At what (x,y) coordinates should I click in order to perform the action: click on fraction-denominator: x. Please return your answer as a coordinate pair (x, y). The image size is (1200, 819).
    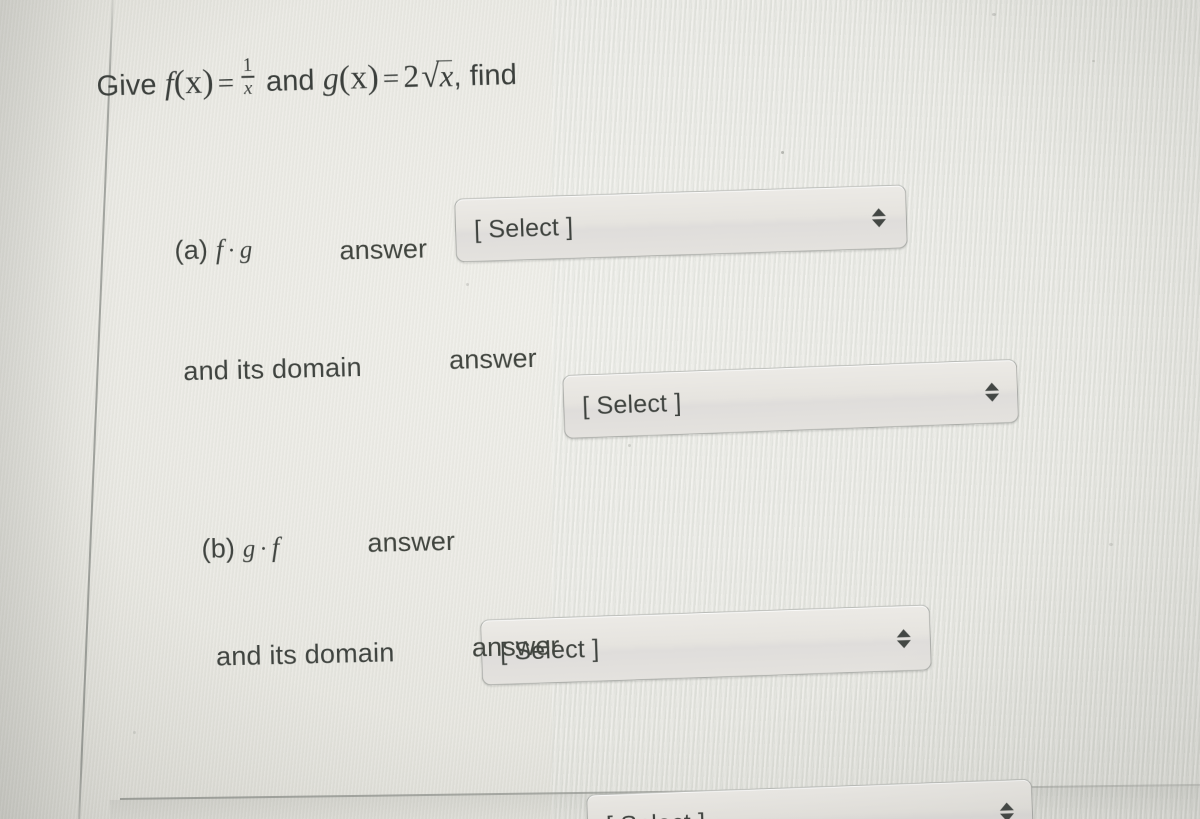
    Looking at the image, I should click on (248, 88).